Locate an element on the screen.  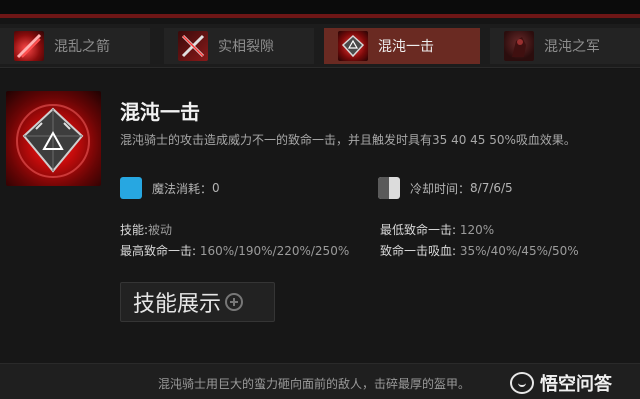
chaos-bolt-icon is located at coordinates (29, 46).